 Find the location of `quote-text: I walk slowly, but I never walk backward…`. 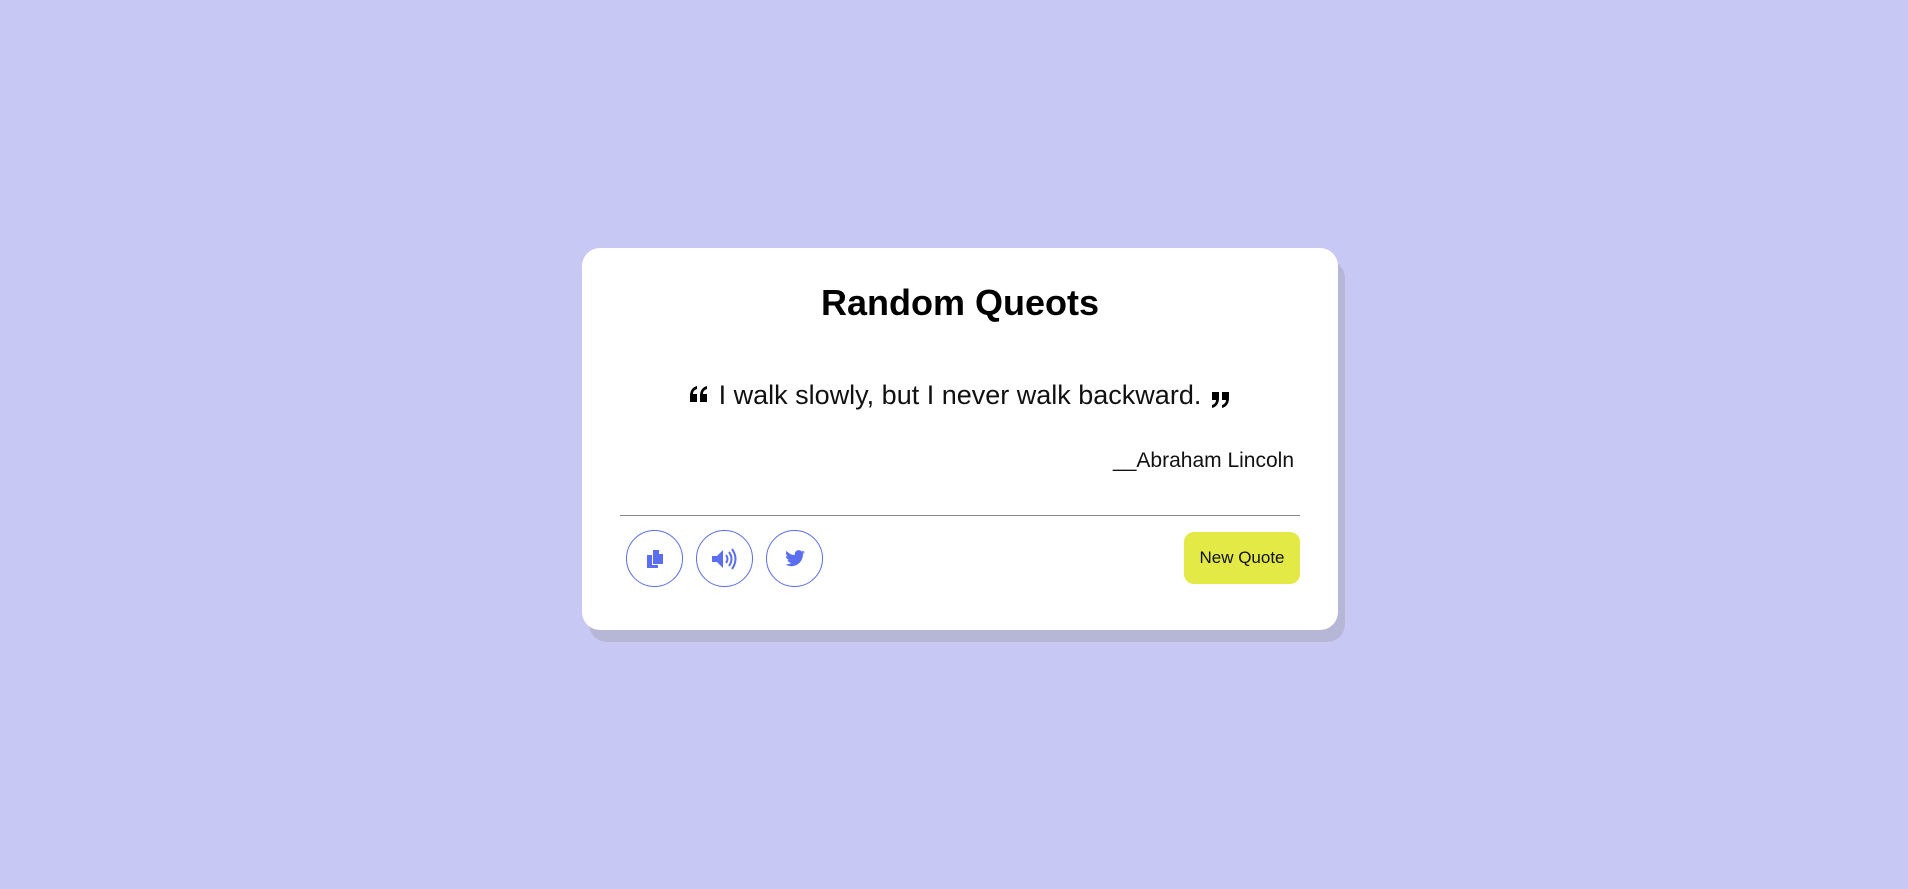

quote-text: I walk slowly, but I never walk backward… is located at coordinates (960, 395).